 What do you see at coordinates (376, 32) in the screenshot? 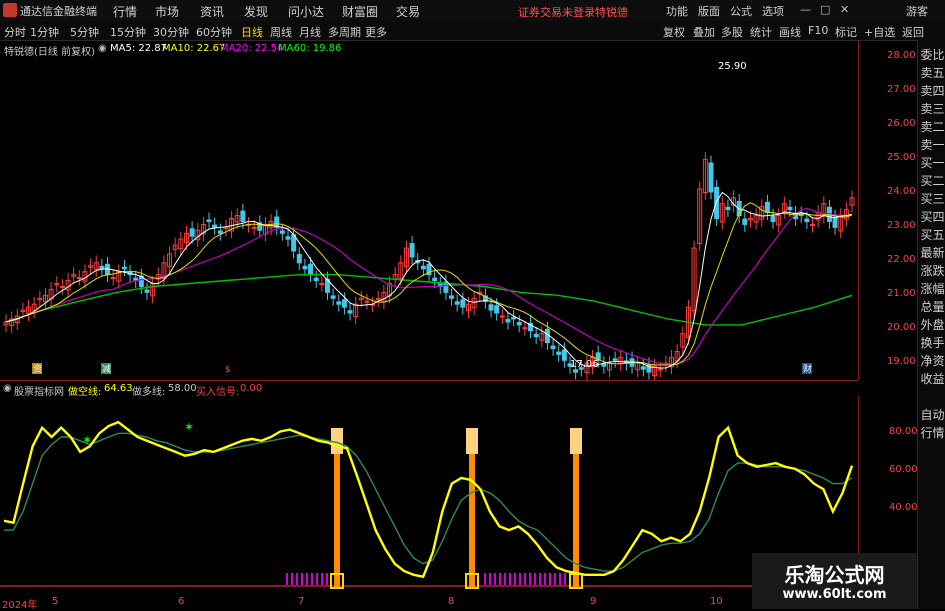
I see `period-more: 更多` at bounding box center [376, 32].